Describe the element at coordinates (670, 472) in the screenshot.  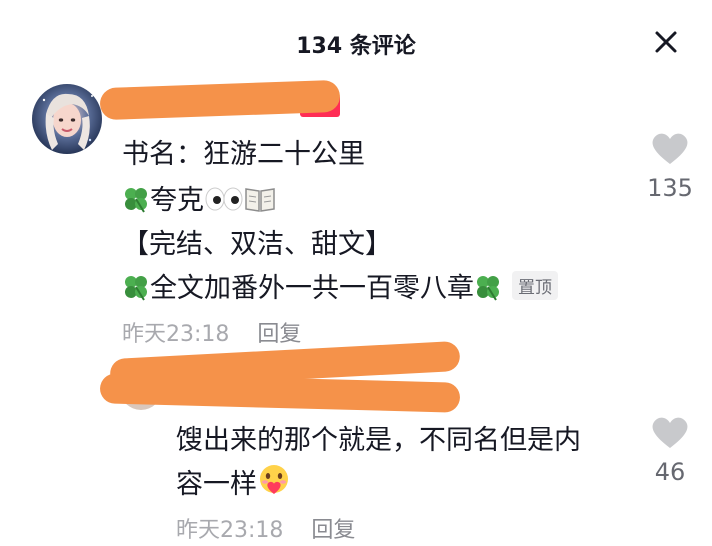
I see `like-count: 46` at that location.